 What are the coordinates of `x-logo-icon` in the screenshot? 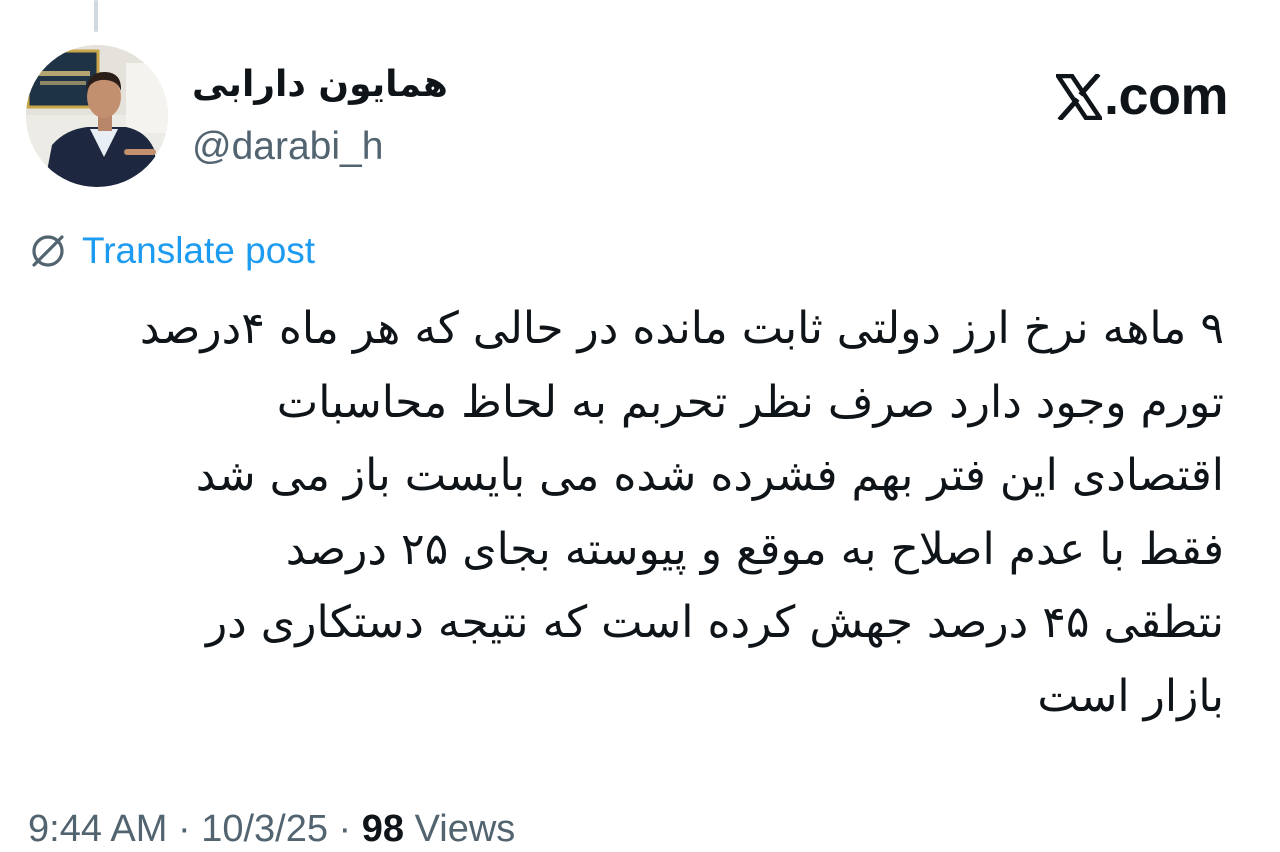 It's located at (1079, 102).